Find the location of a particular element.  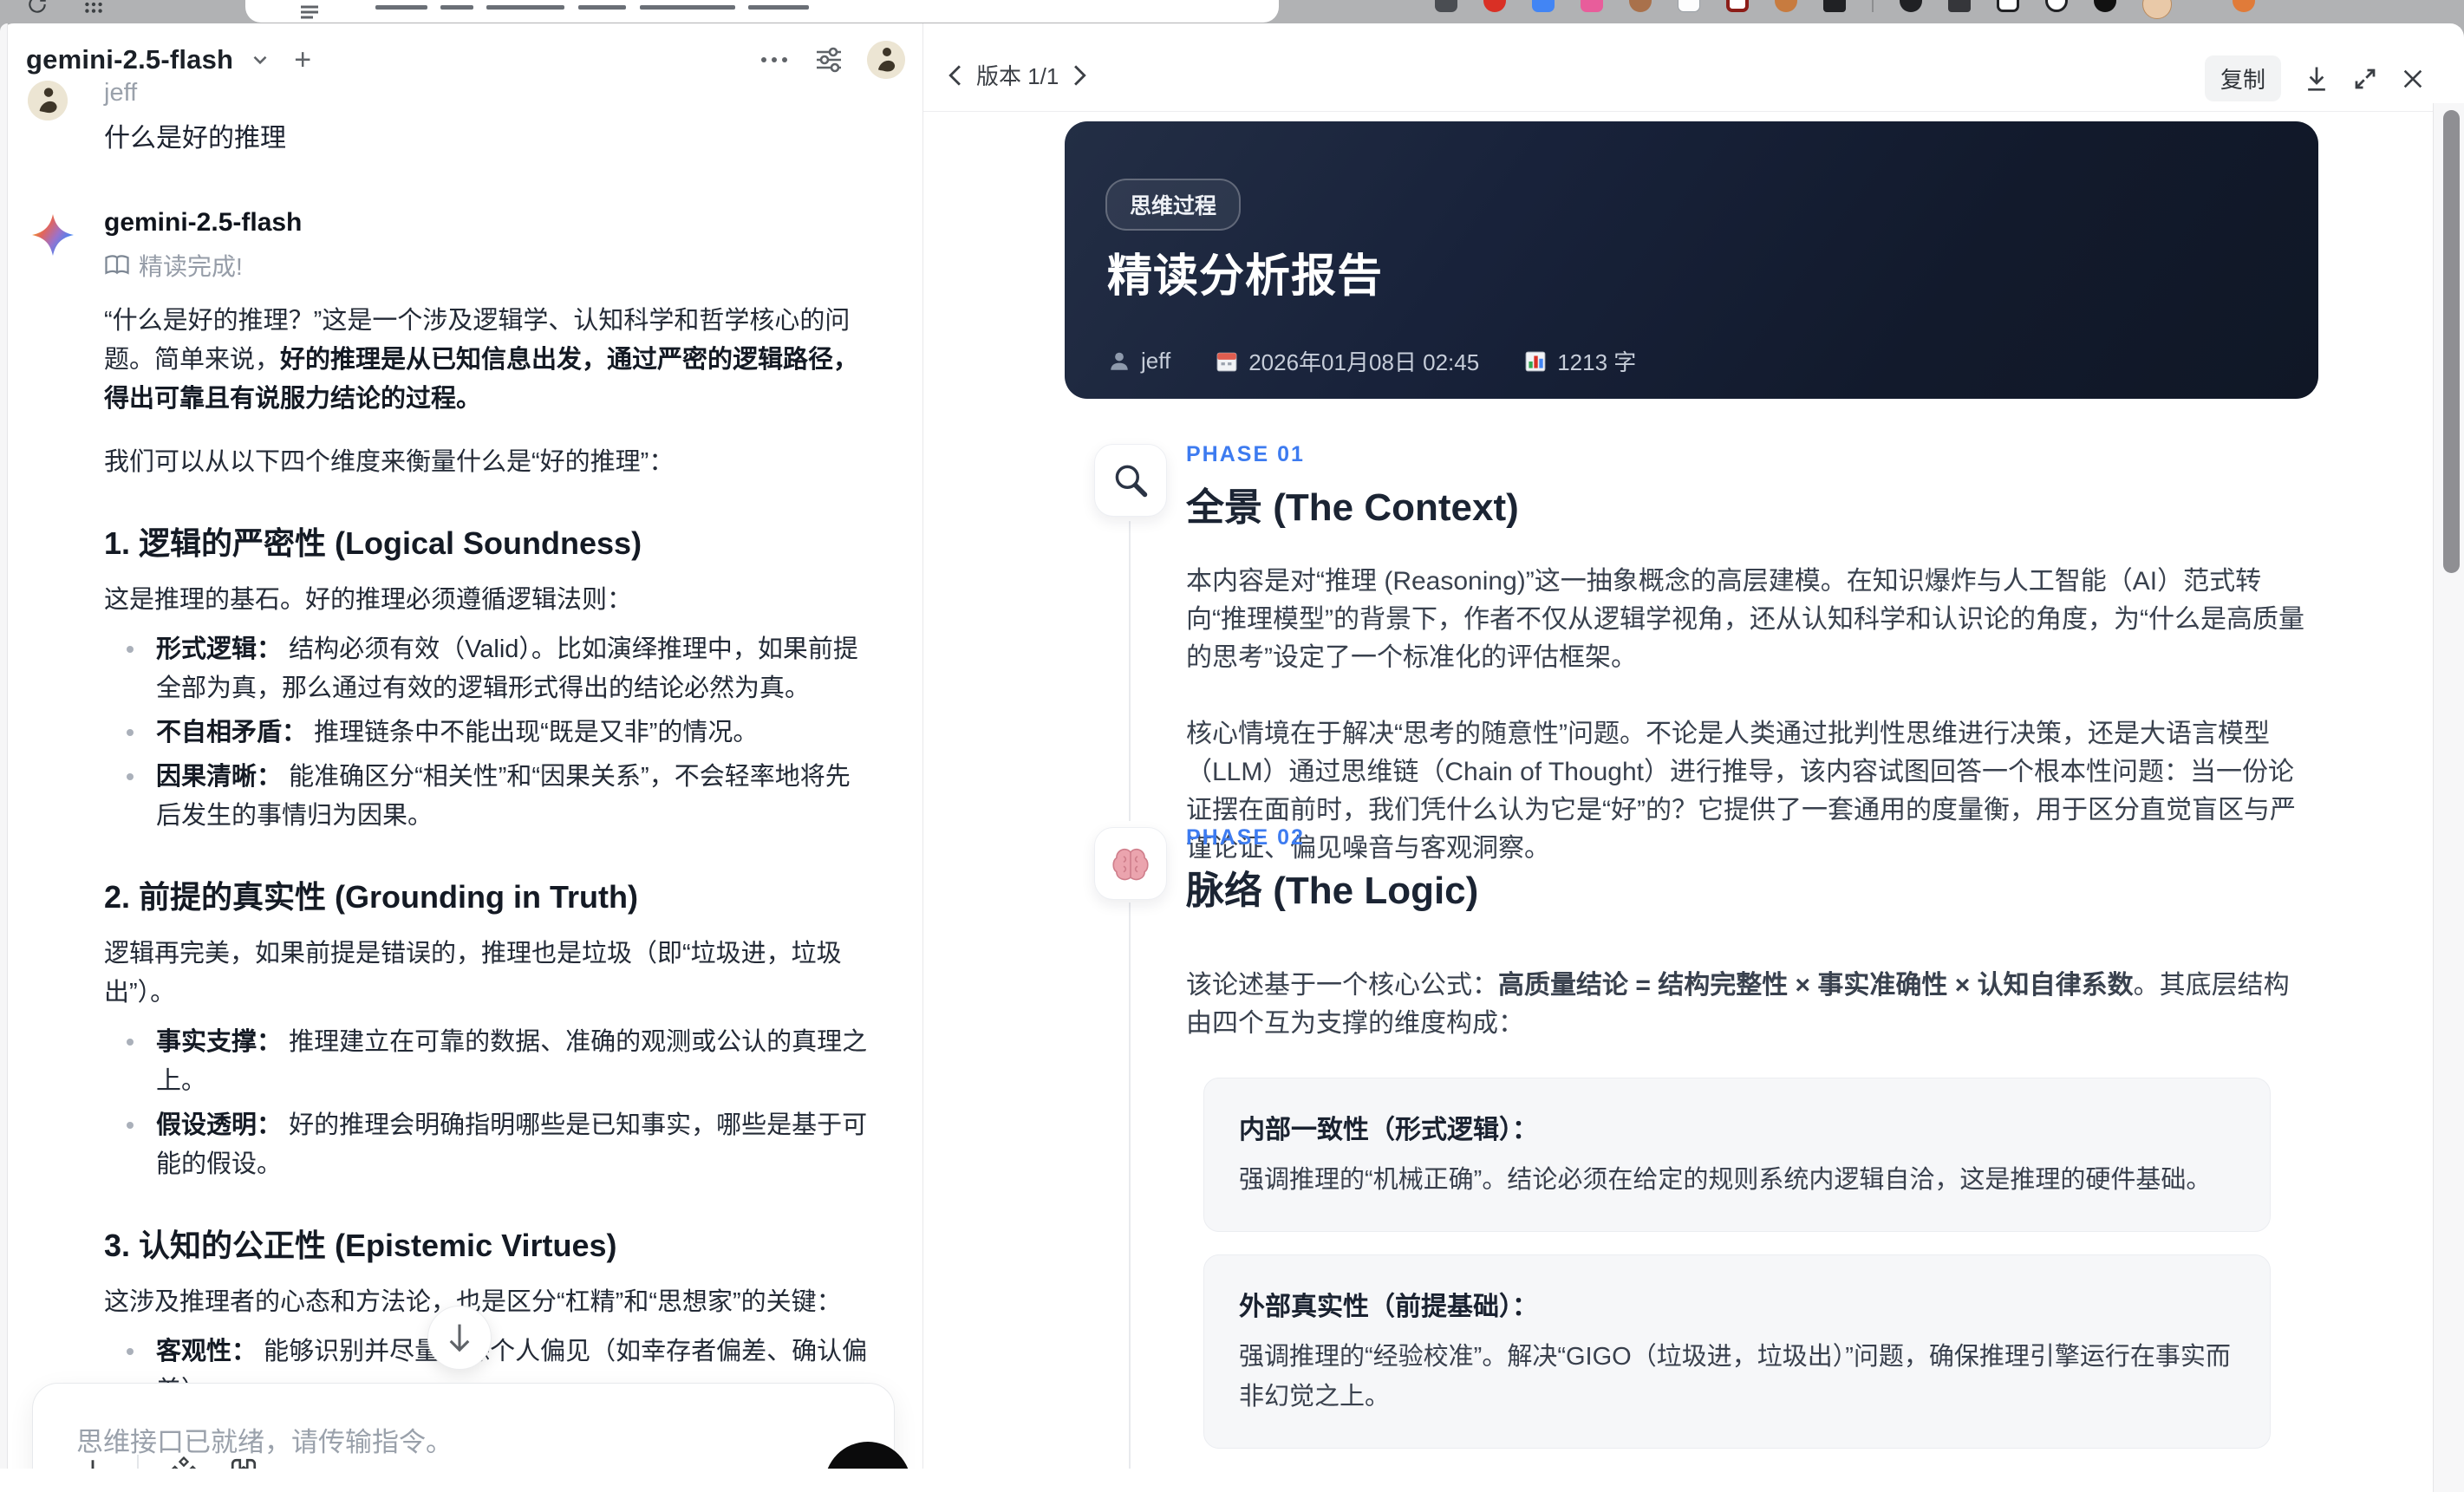

chat-header: gemini-2.5-flash + is located at coordinates (465, 60).